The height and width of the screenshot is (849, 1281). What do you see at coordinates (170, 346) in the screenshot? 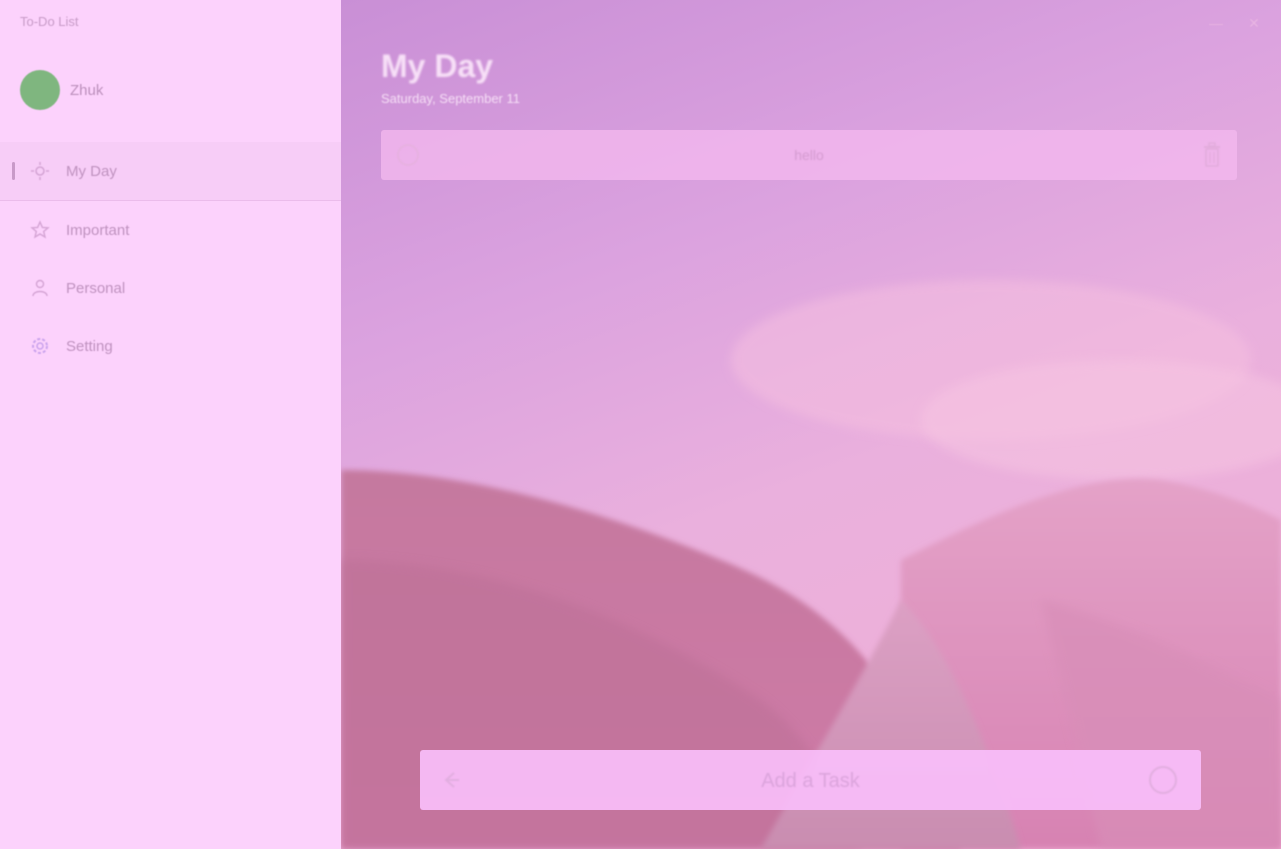
I see `sidebar-item-setting: Setting` at bounding box center [170, 346].